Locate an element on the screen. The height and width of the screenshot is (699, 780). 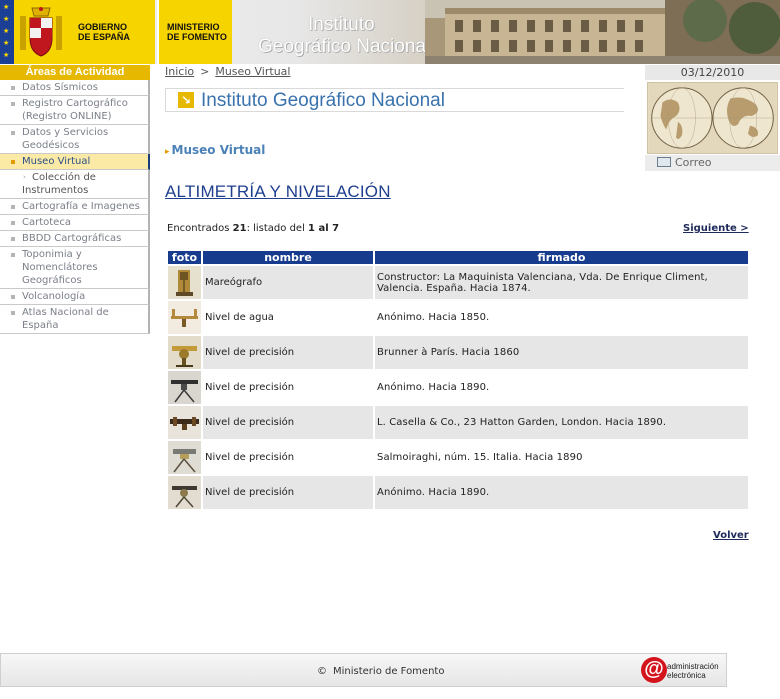
sub-arrow-icon: › is located at coordinates (24, 177).